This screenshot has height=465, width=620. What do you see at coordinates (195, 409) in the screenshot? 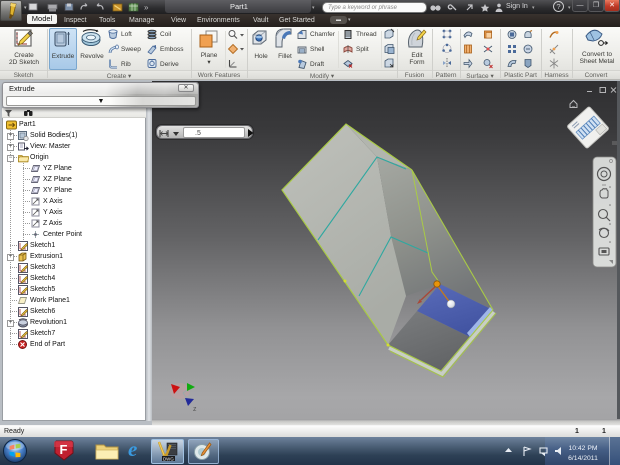
I see `svg-text: z` at bounding box center [195, 409].